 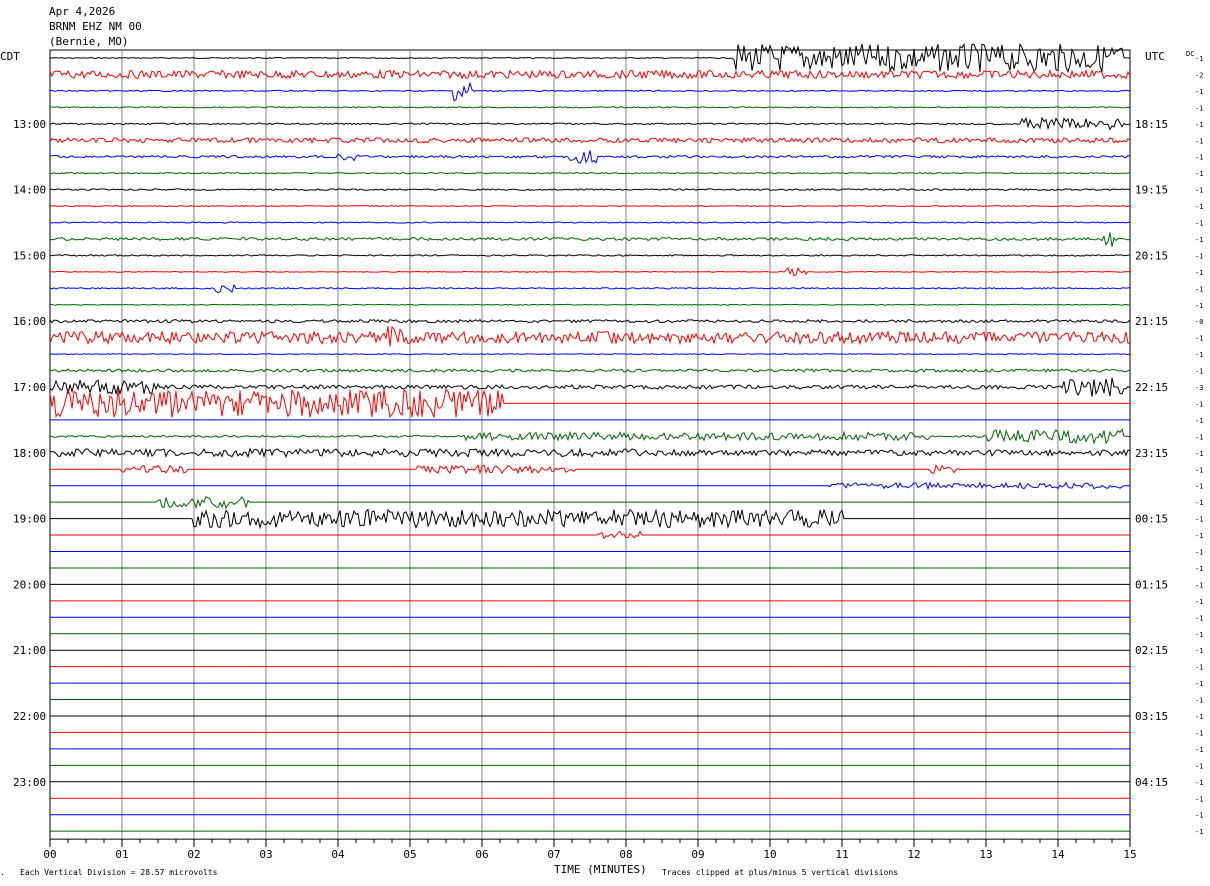 I want to click on hour-label-local: 13:00, so click(x=29, y=124).